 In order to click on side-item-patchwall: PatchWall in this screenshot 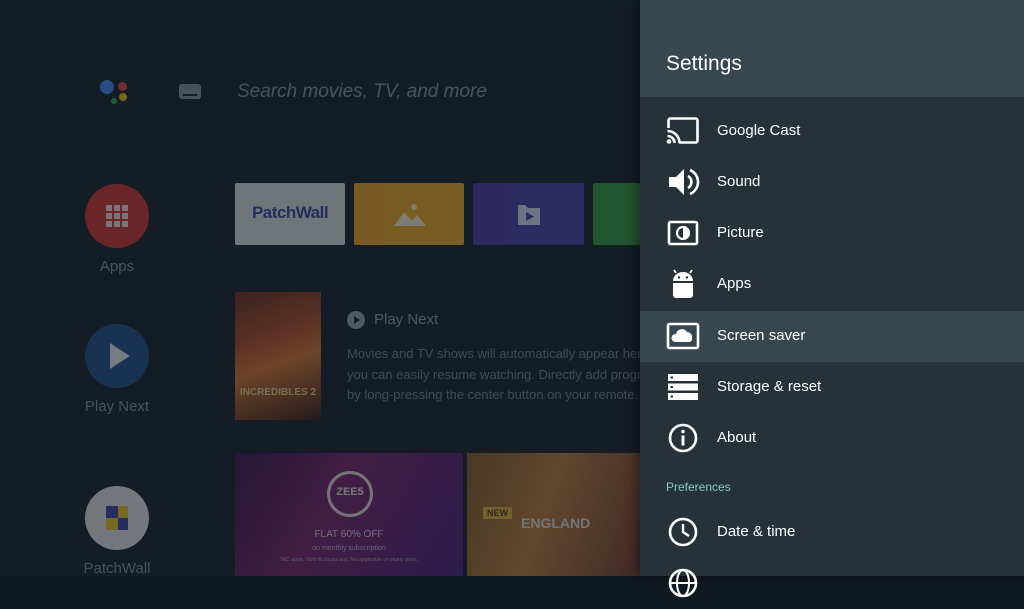, I will do `click(117, 531)`.